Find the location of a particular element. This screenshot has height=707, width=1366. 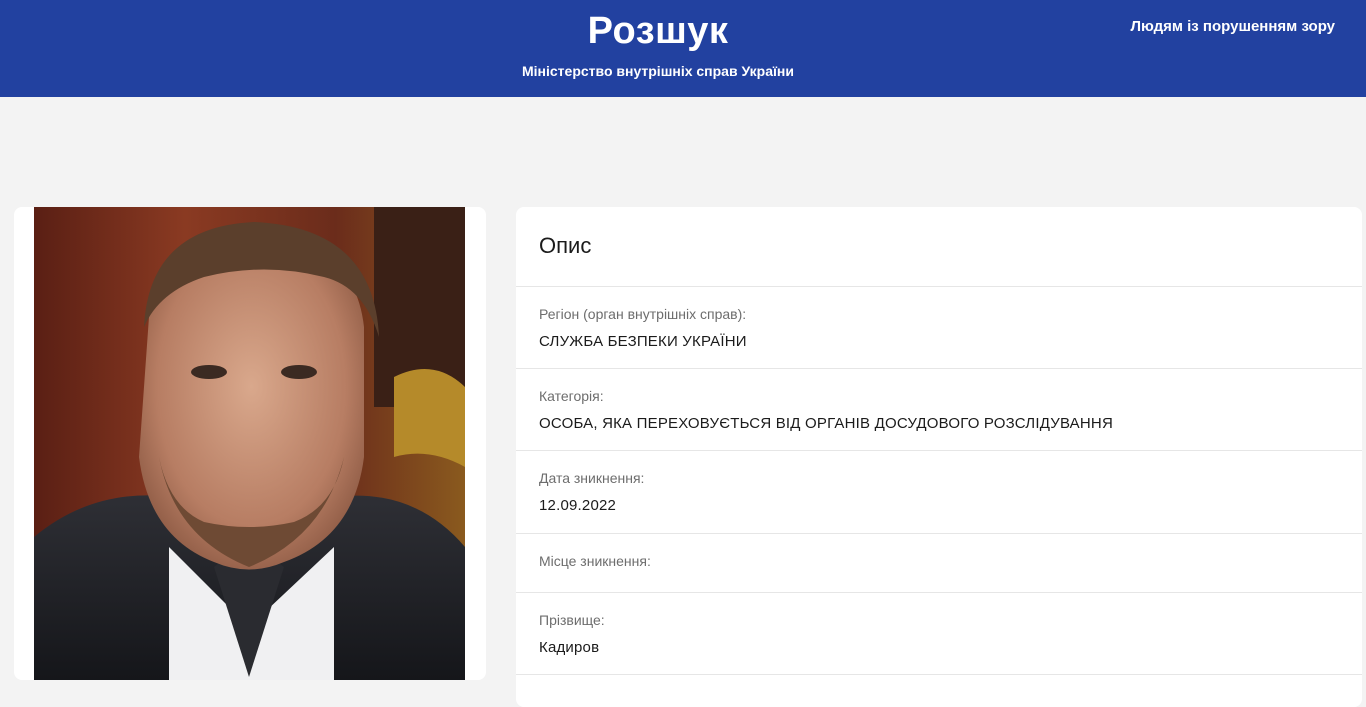

field-label: Категорія: is located at coordinates (571, 396).